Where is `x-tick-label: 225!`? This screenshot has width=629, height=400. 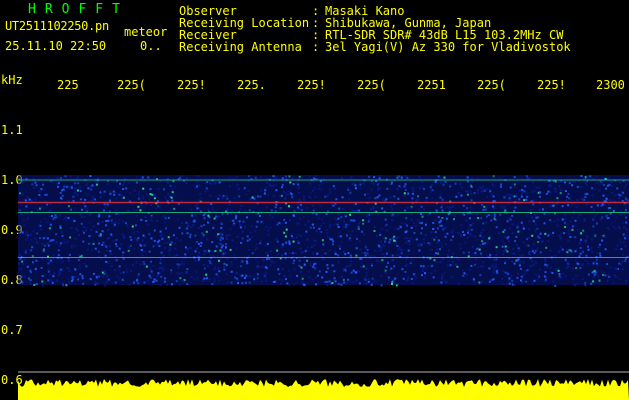
x-tick-label: 225! is located at coordinates (311, 85).